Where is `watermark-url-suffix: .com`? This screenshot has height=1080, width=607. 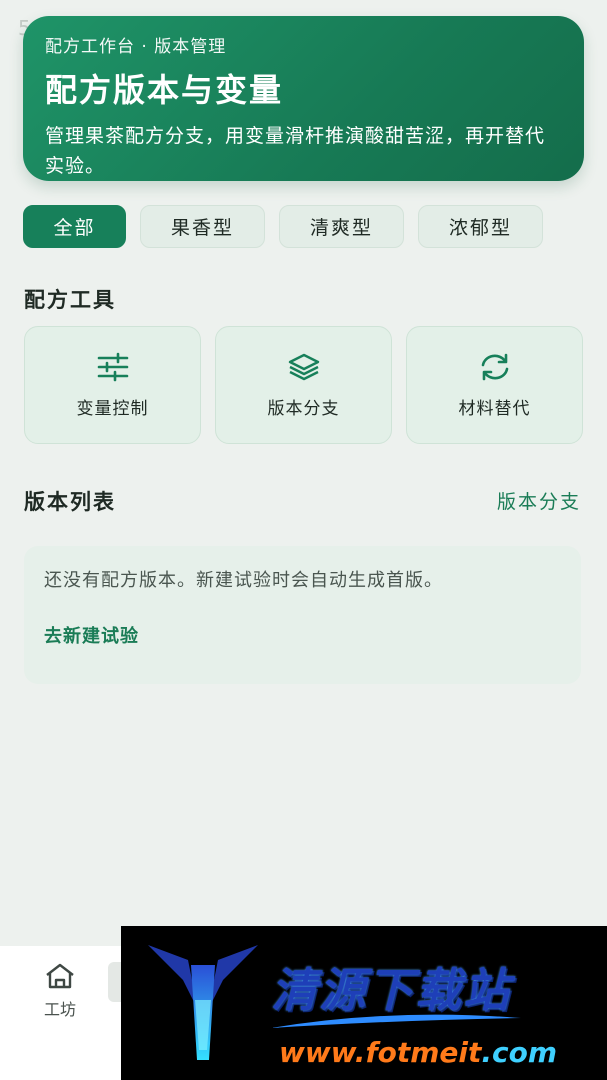
watermark-url-suffix: .com is located at coordinates (519, 1052).